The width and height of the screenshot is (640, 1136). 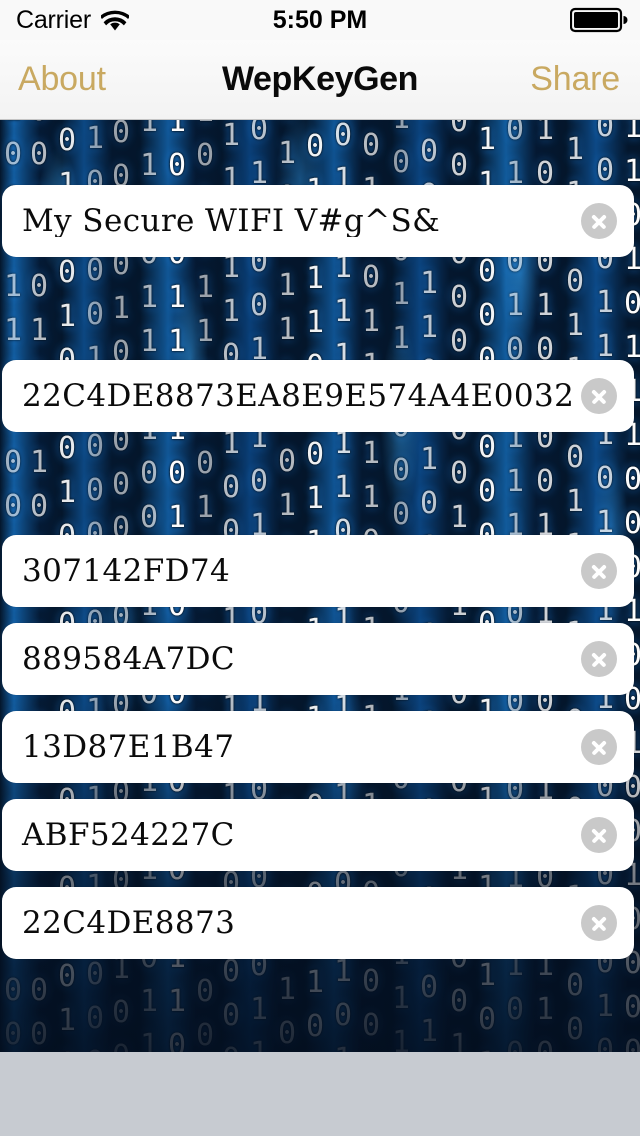 I want to click on share-button: Share, so click(x=575, y=79).